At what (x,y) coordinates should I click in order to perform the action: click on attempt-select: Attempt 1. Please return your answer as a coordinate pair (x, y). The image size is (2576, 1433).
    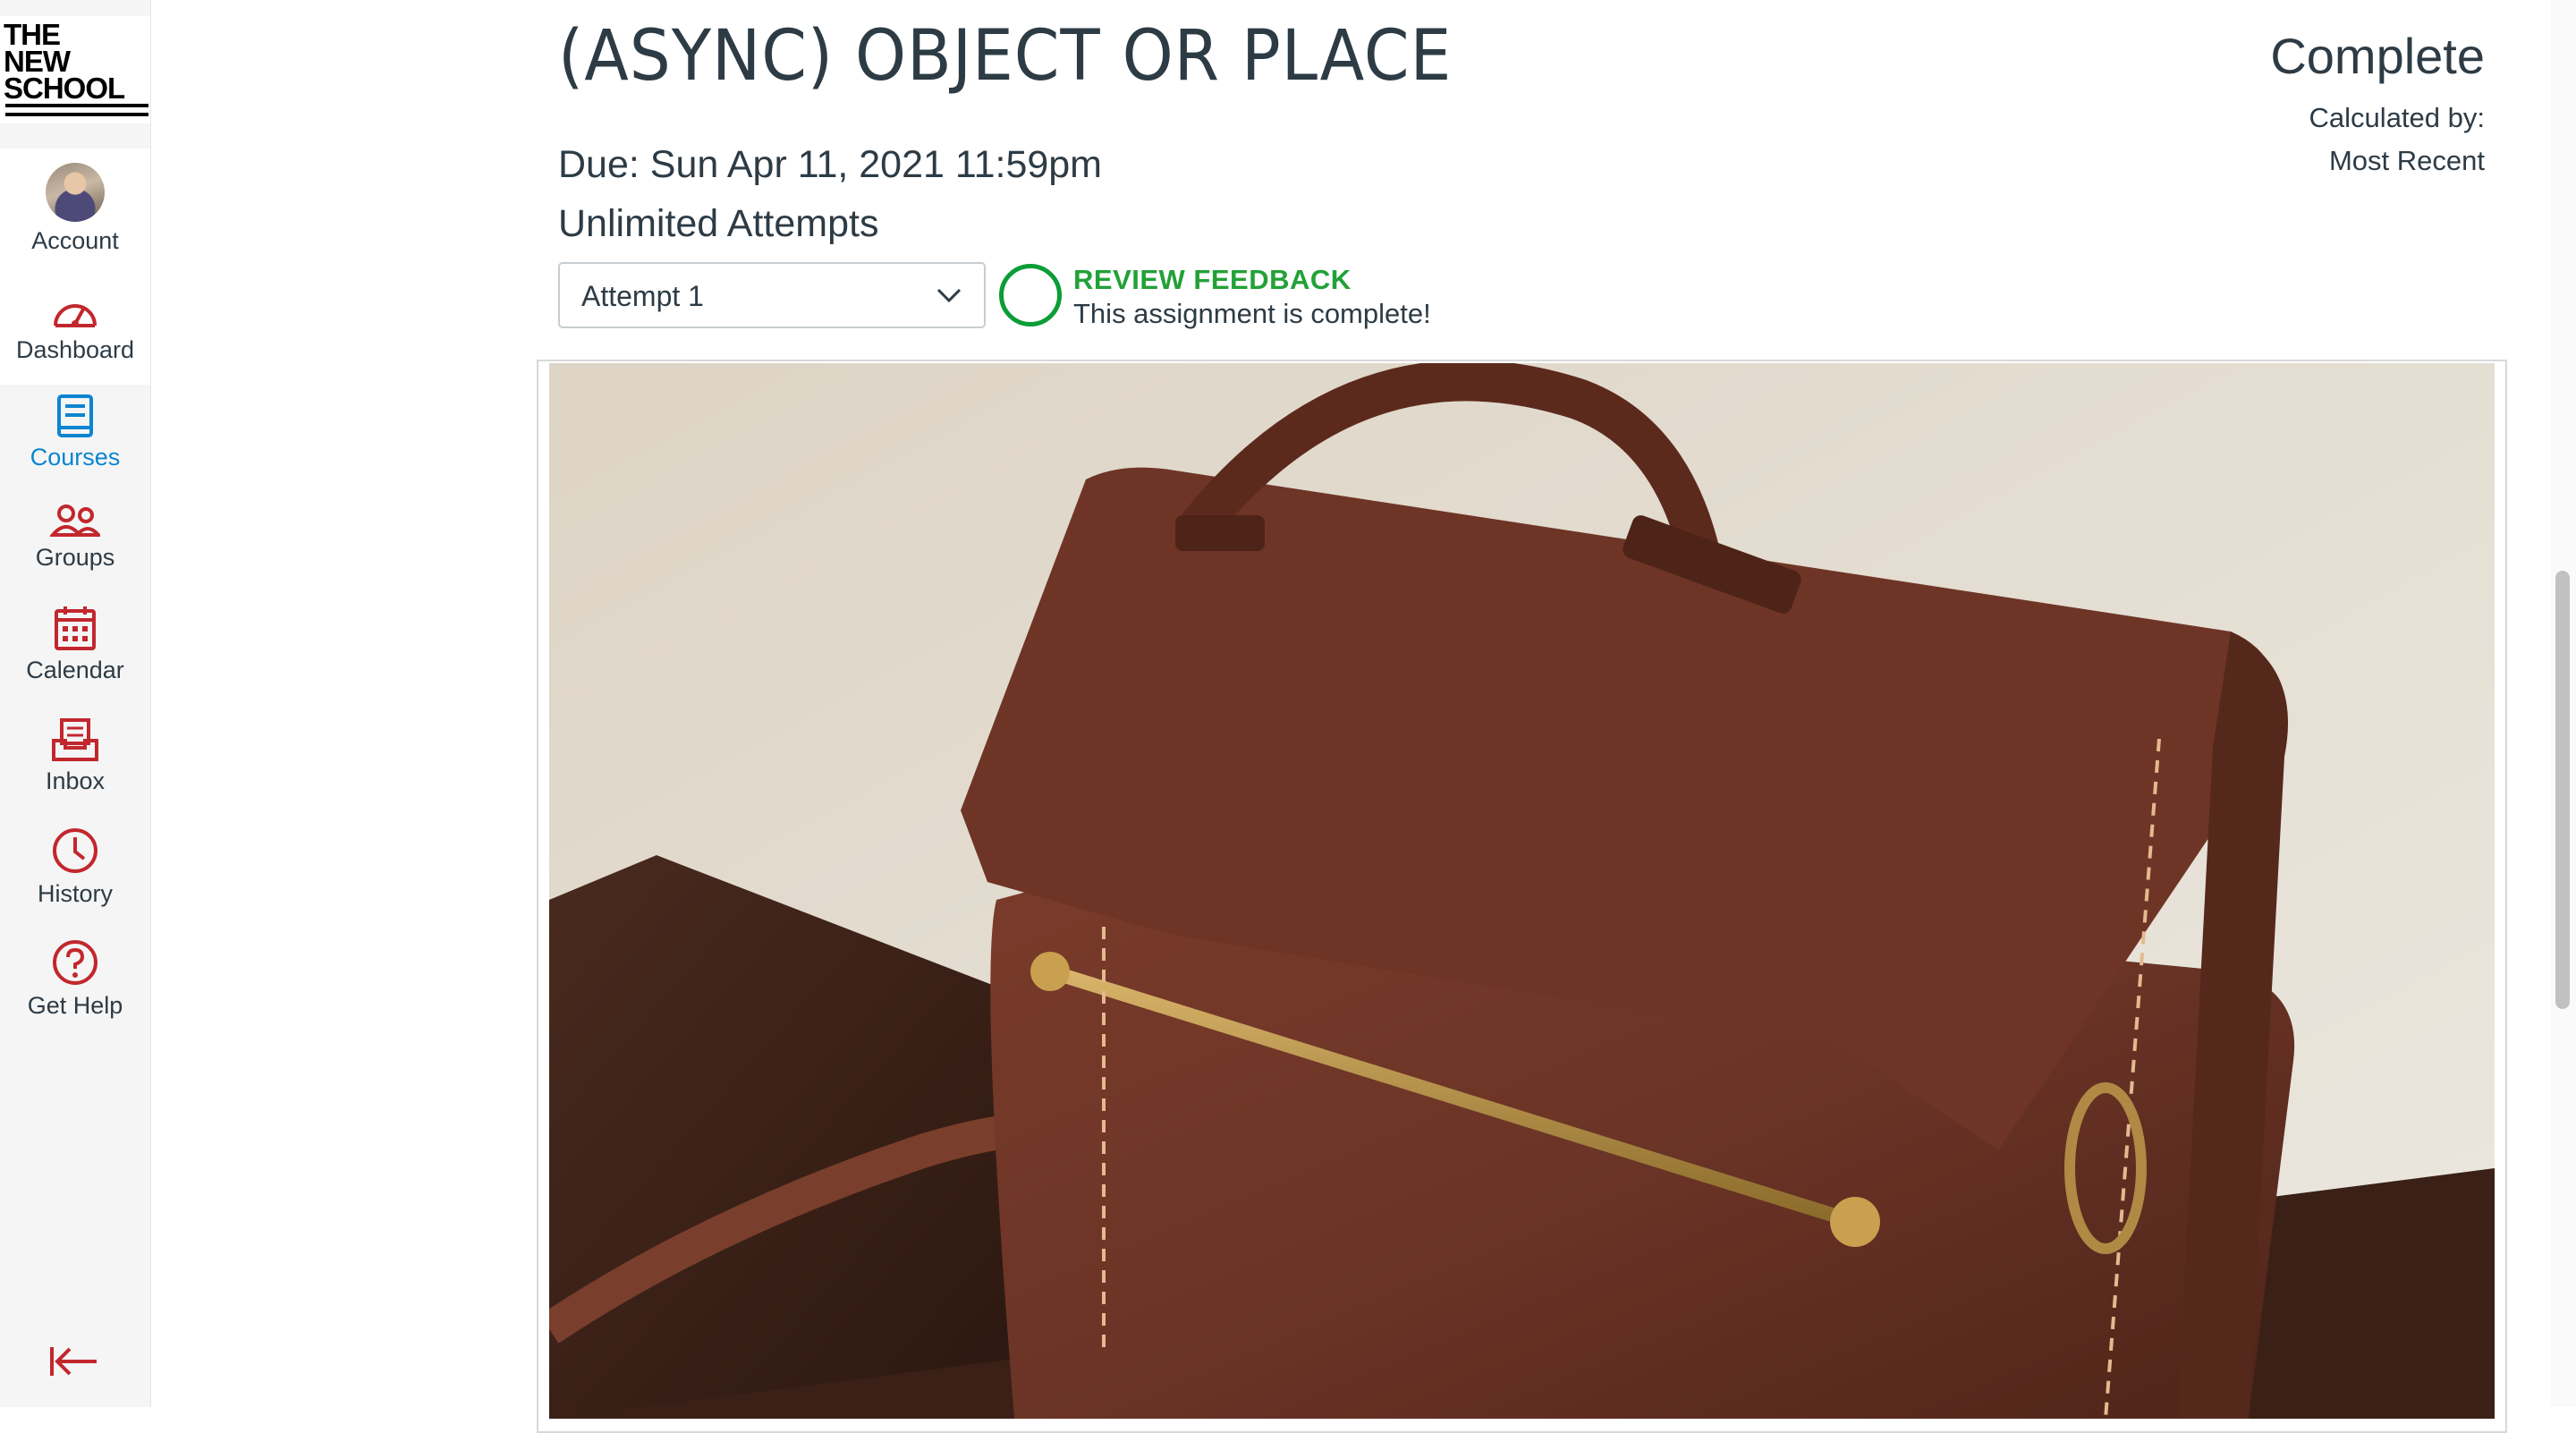
    Looking at the image, I should click on (772, 295).